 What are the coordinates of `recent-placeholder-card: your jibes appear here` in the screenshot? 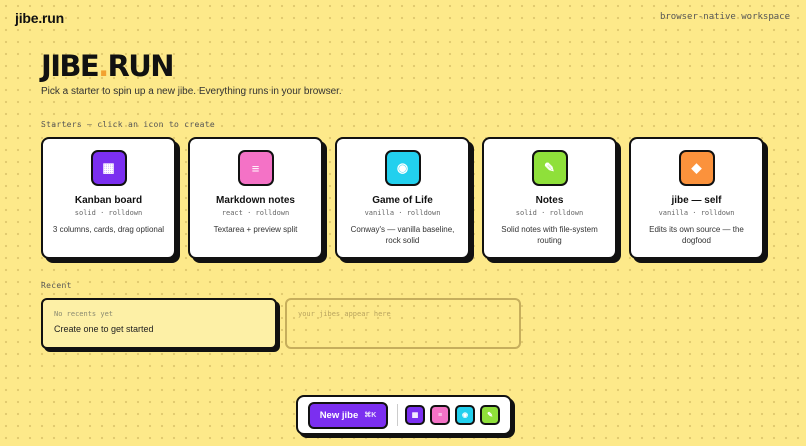 It's located at (403, 323).